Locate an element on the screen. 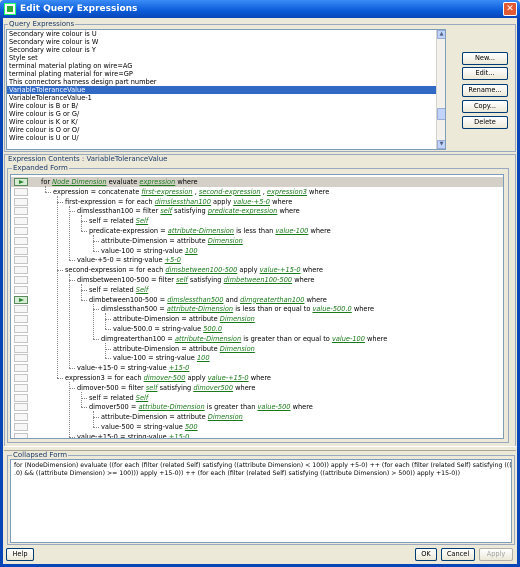 Image resolution: width=520 pixels, height=567 pixels. form-splitter is located at coordinates (260, 448).